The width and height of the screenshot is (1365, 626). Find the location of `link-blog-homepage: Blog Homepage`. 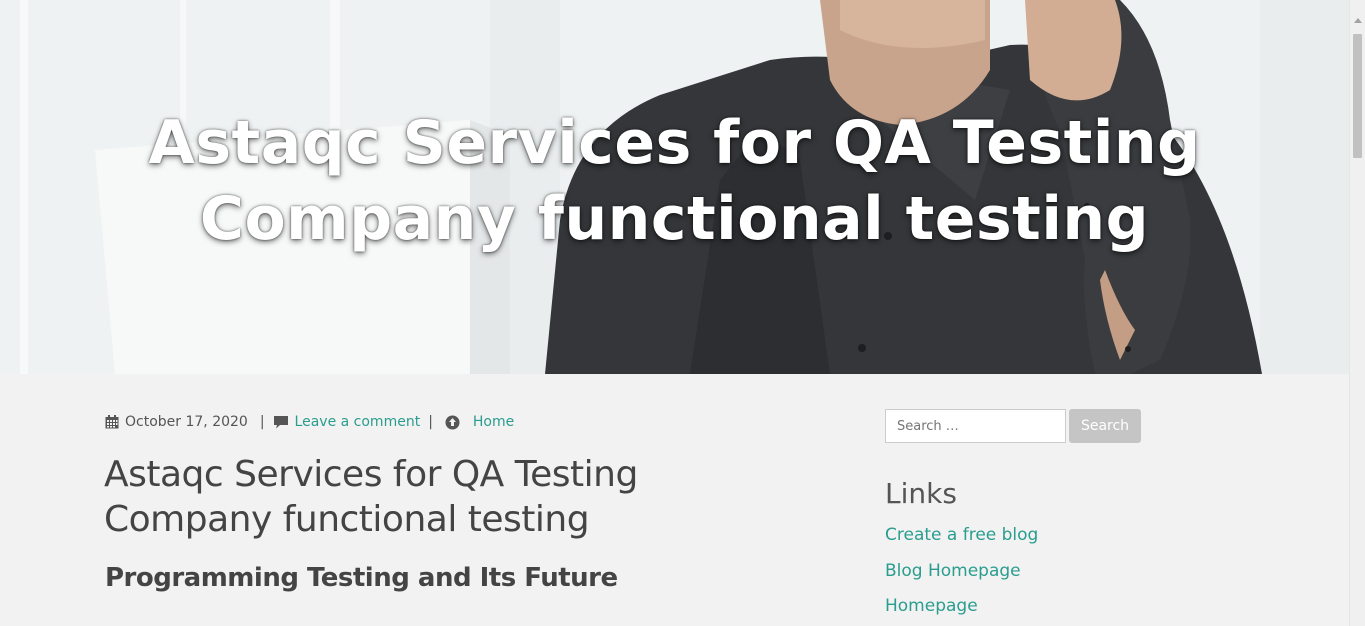

link-blog-homepage: Blog Homepage is located at coordinates (953, 571).